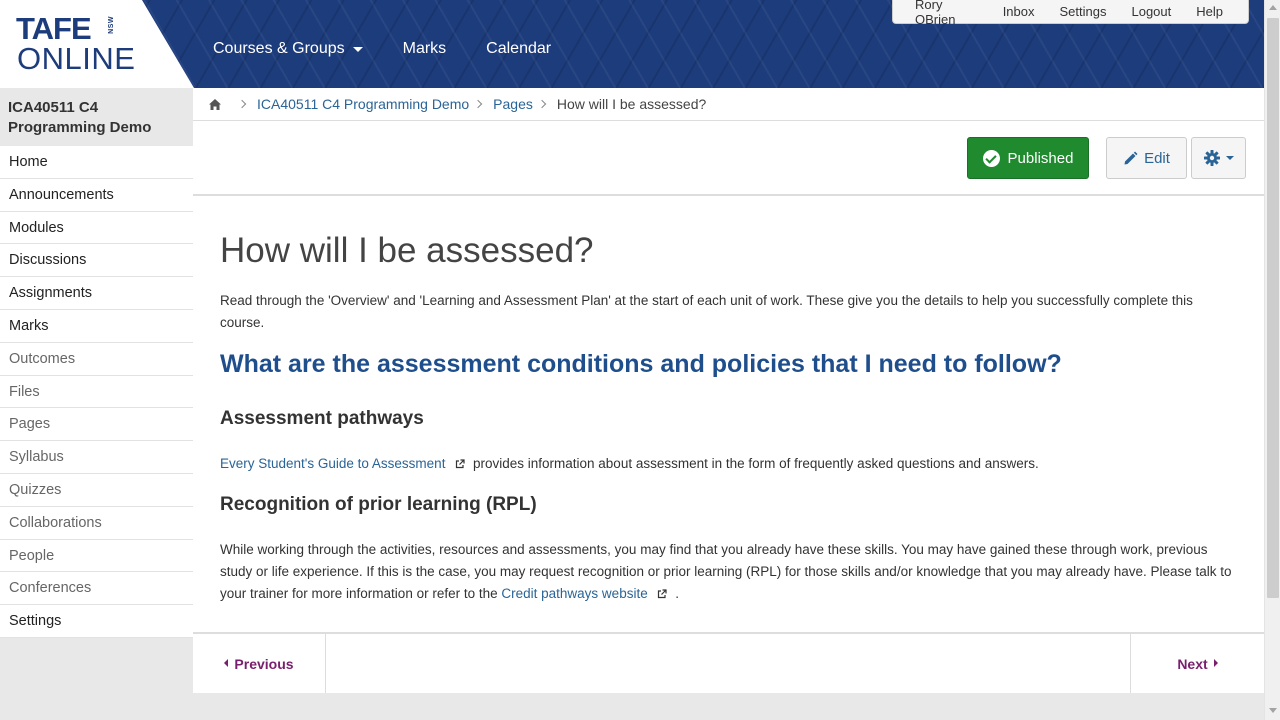  I want to click on breadcrumb-course: ICA40511 C4 Programming Demo, so click(363, 104).